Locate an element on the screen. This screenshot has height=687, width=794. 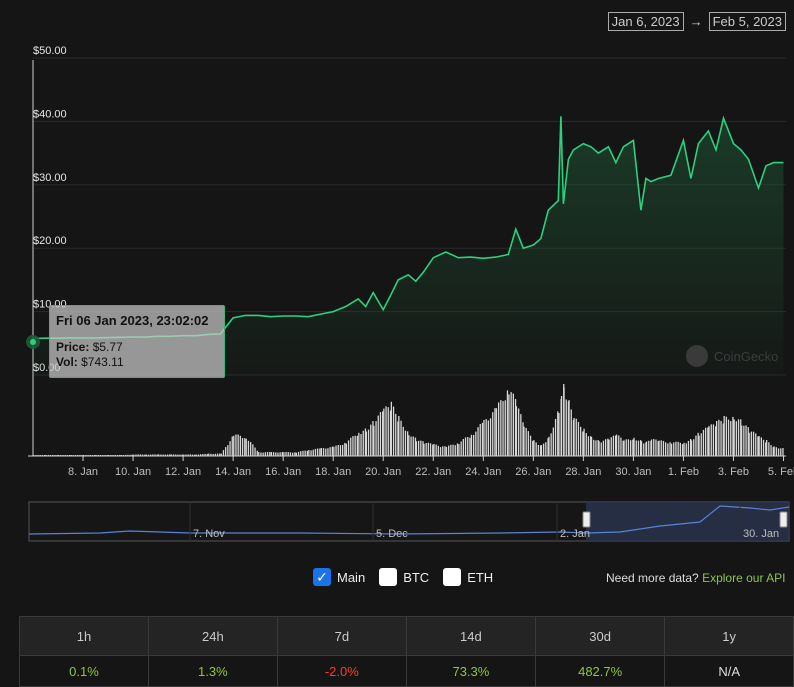
navigator-tick-label: 30. Jan is located at coordinates (761, 534).